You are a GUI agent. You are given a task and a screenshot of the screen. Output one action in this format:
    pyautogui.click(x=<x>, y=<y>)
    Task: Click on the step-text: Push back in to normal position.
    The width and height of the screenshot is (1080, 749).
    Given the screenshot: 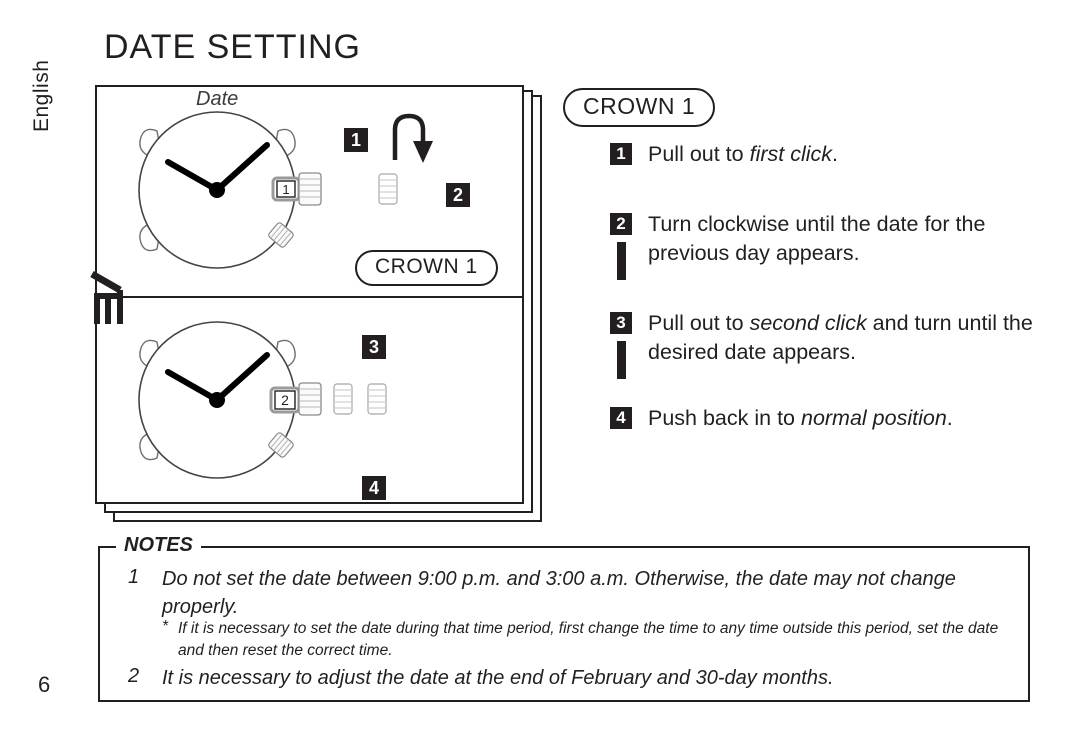 What is the action you would take?
    pyautogui.click(x=800, y=417)
    